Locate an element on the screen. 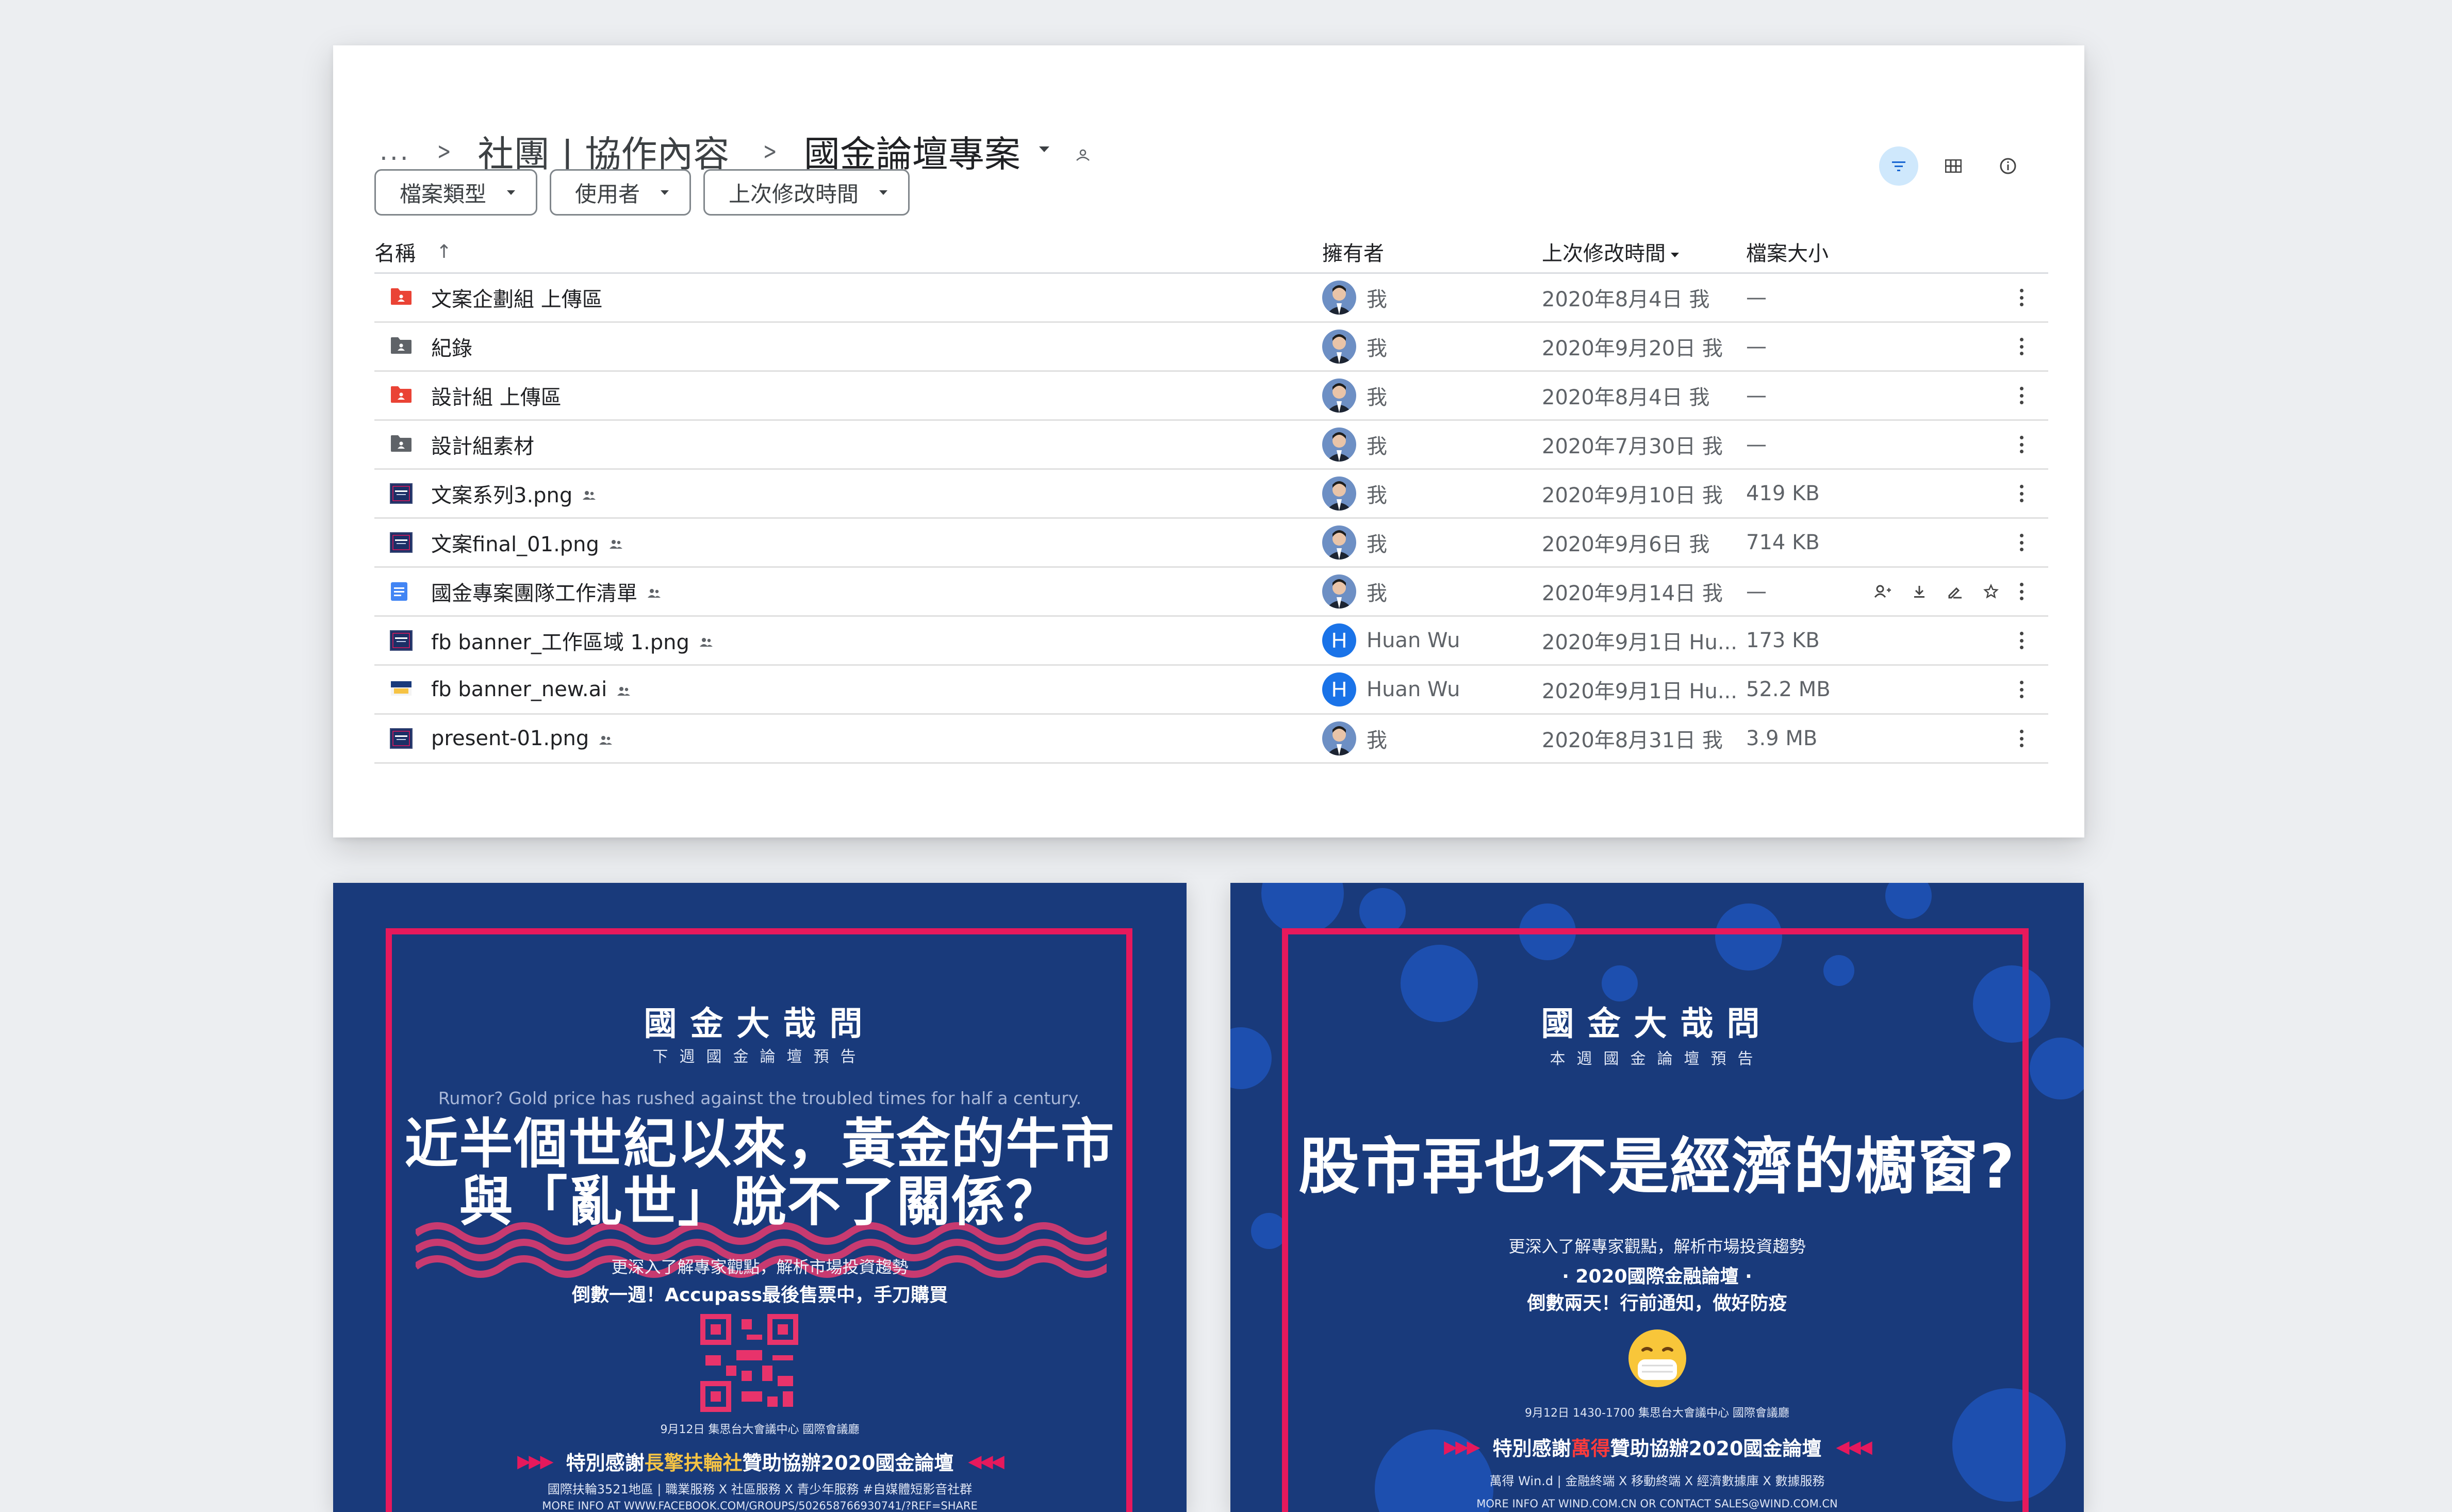 This screenshot has height=1512, width=2452. file-name: 文案final_01.png is located at coordinates (515, 542).